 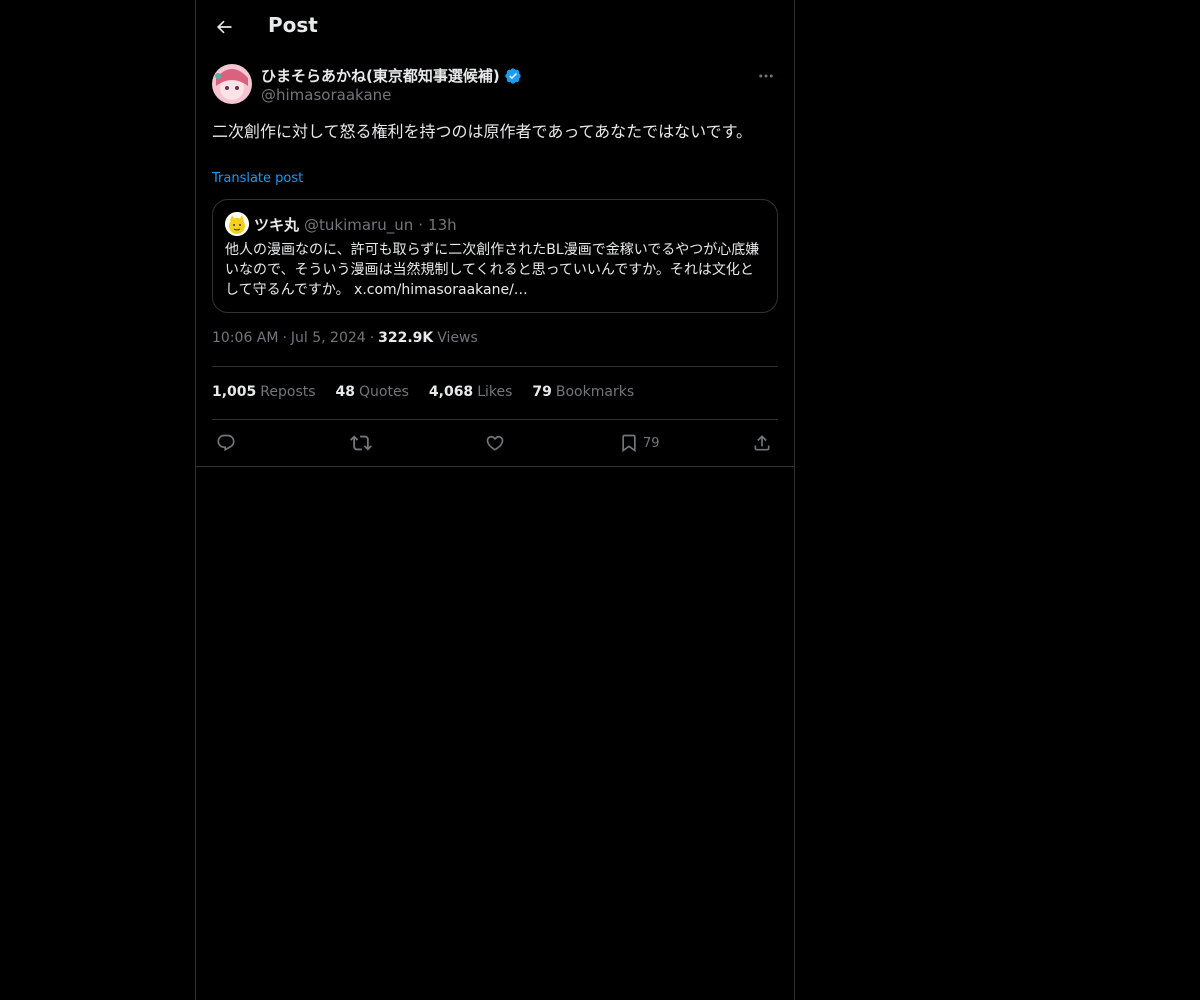 I want to click on quote-header: ツキ丸 @tukimaru_un · 13h, so click(x=355, y=224).